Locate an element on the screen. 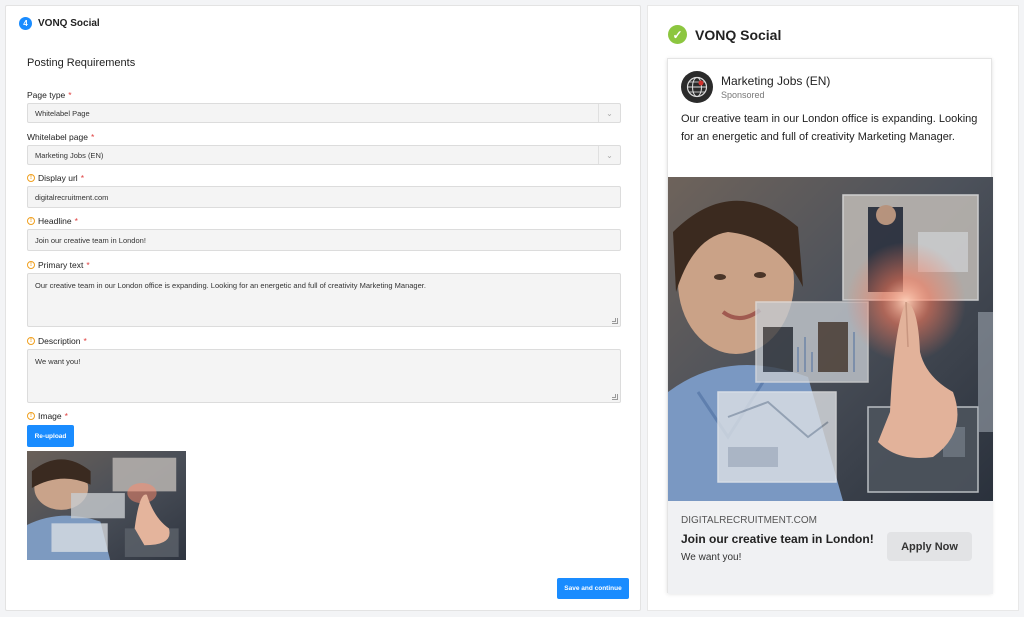 Image resolution: width=1024 pixels, height=617 pixels. ad-card-header: Marketing Jobs (EN) Sponsored is located at coordinates (755, 87).